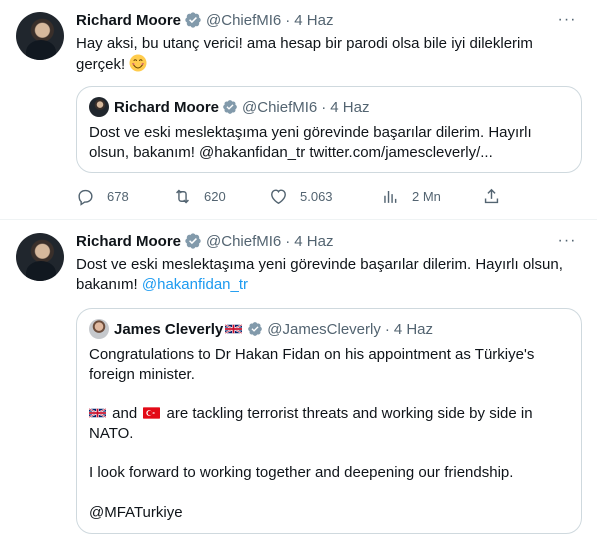 This screenshot has width=597, height=535. What do you see at coordinates (411, 196) in the screenshot?
I see `views-button: 2 Mn` at bounding box center [411, 196].